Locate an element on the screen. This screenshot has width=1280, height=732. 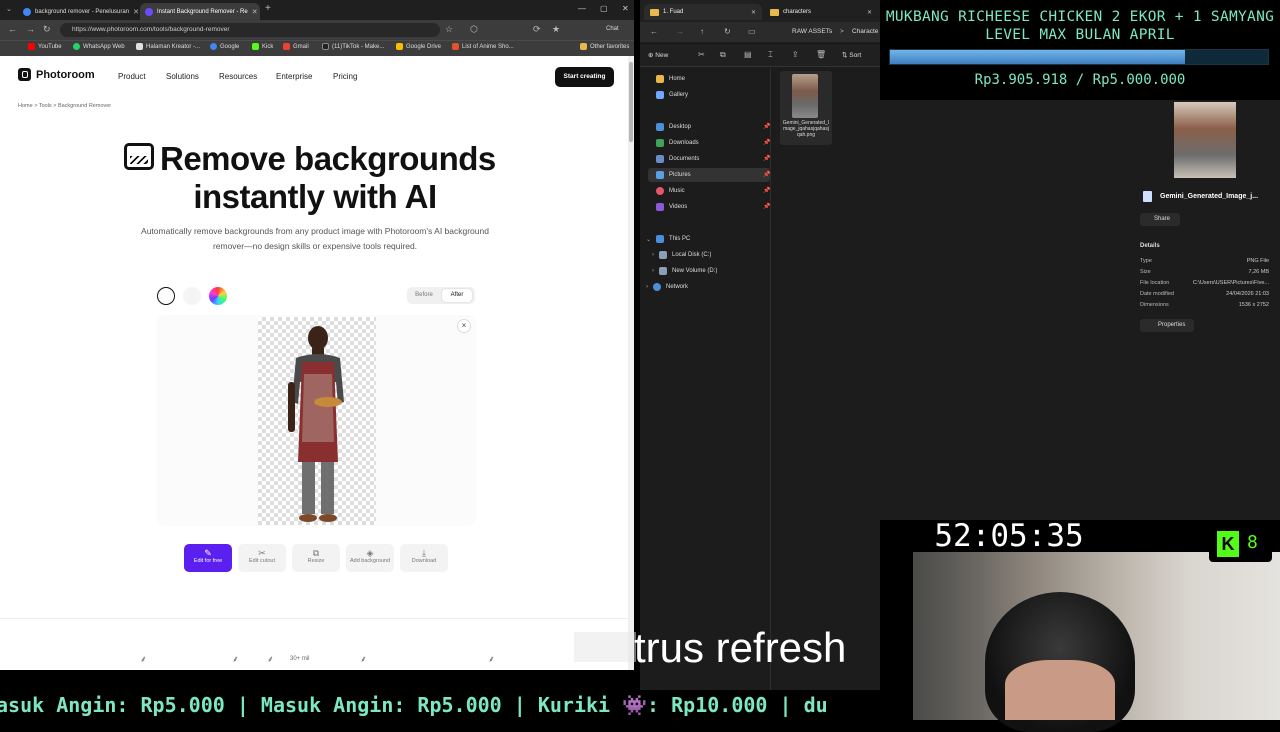
home-icon is located at coordinates (660, 79).